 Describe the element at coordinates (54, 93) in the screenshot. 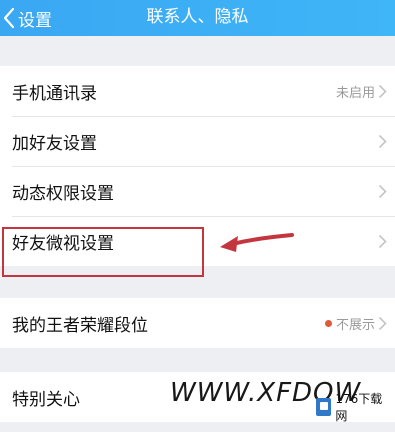

I see `row-label: 手机通讯录` at that location.